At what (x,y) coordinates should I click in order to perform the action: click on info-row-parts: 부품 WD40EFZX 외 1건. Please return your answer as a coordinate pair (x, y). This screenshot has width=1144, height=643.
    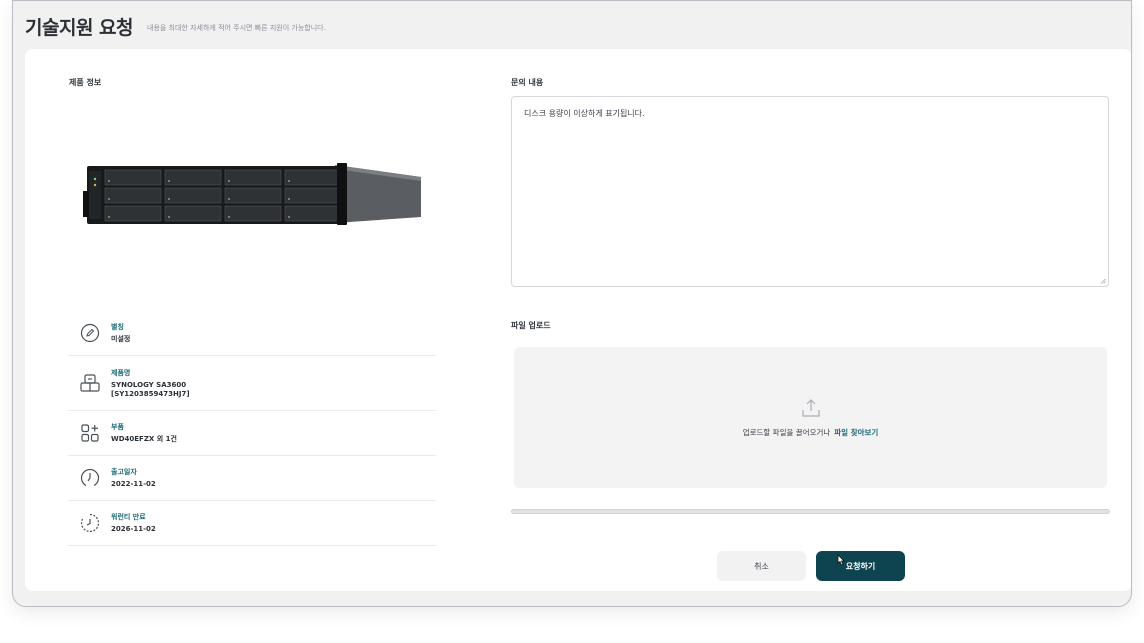
    Looking at the image, I should click on (252, 433).